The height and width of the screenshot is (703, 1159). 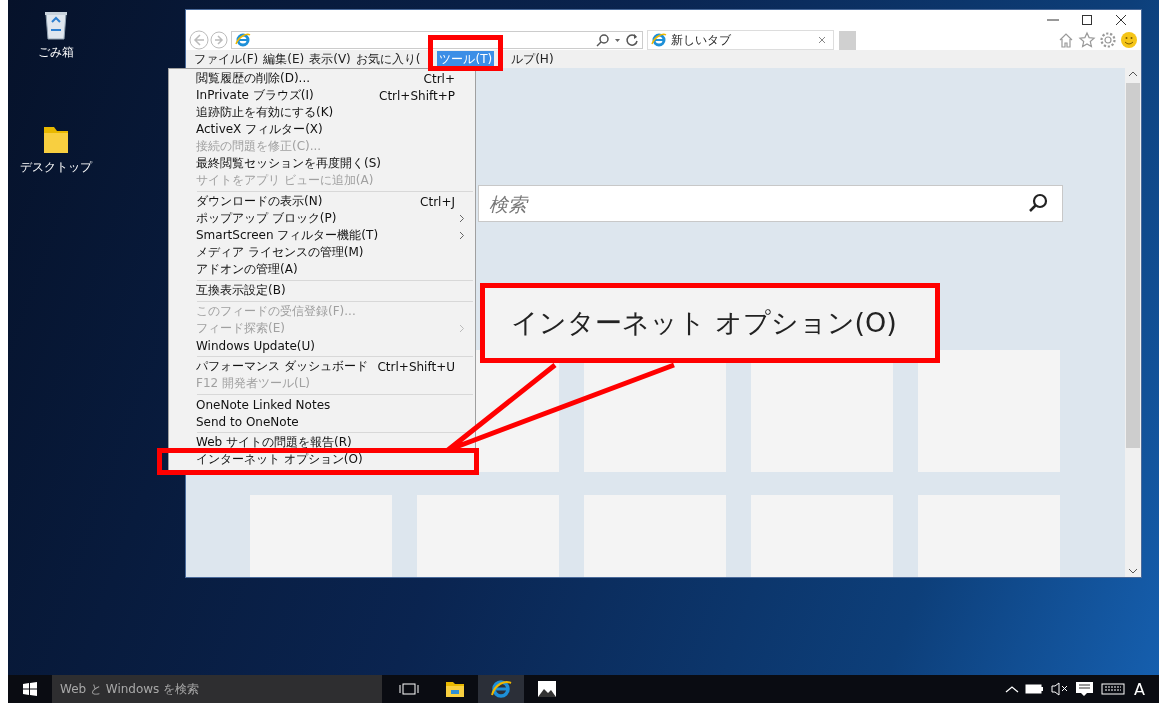 I want to click on menu-item: InPrivate ブラウズ(I) Ctrl+Shift+P, so click(x=322, y=95).